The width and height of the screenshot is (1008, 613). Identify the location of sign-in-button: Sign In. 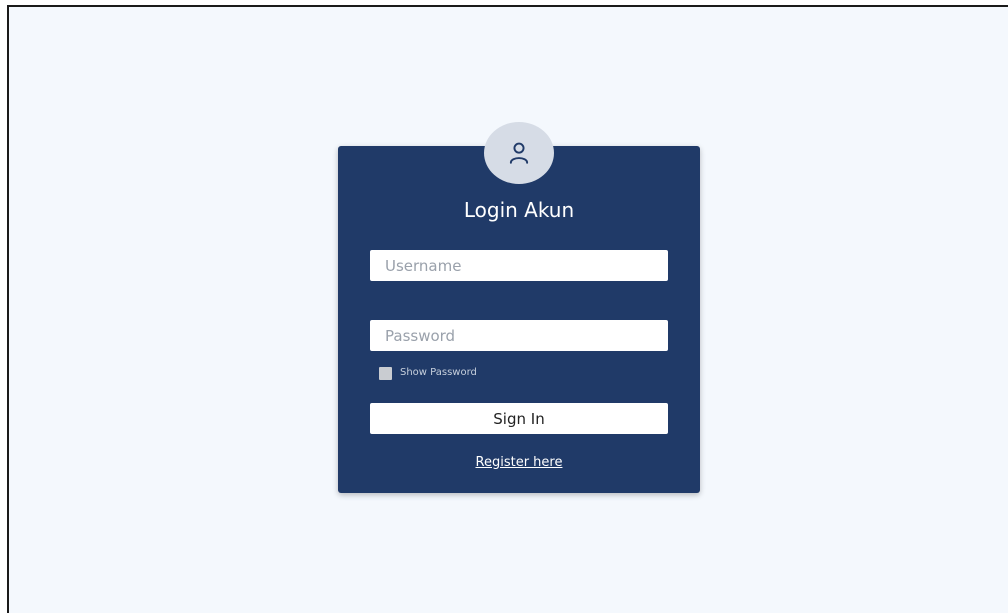
(519, 418).